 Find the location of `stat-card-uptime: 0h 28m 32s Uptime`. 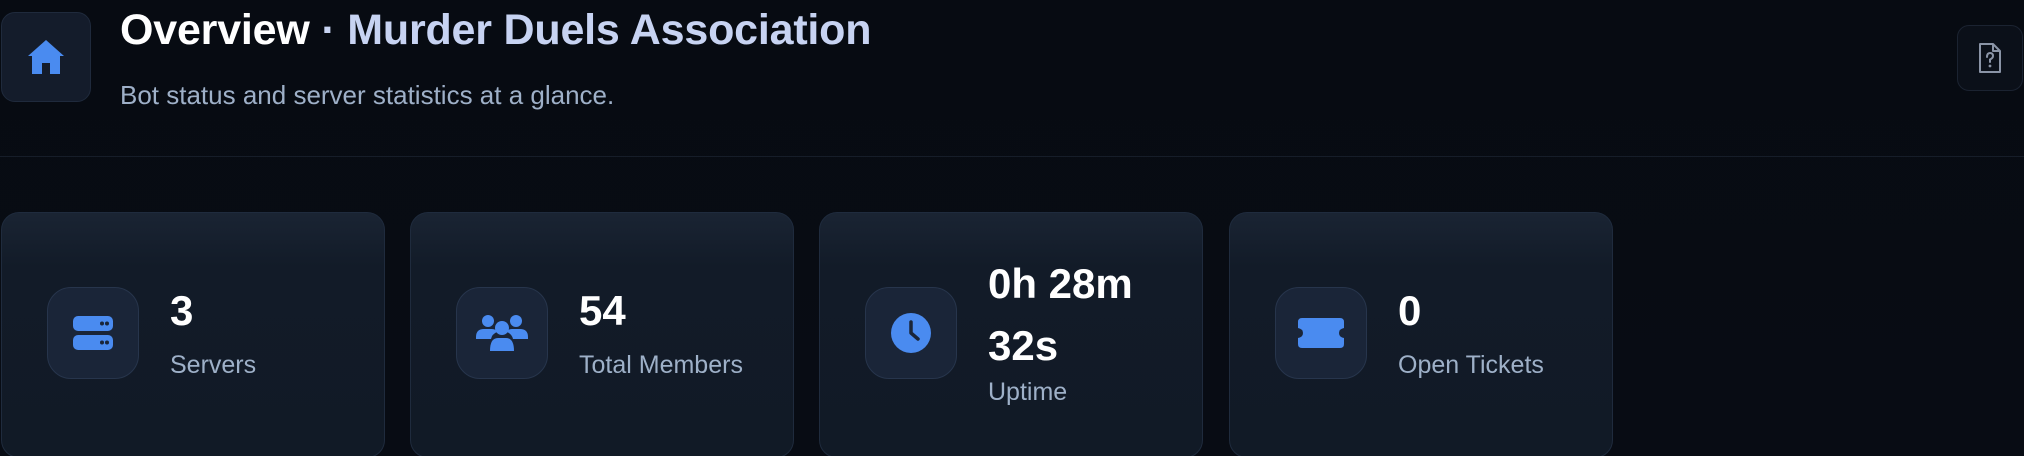

stat-card-uptime: 0h 28m 32s Uptime is located at coordinates (1011, 334).